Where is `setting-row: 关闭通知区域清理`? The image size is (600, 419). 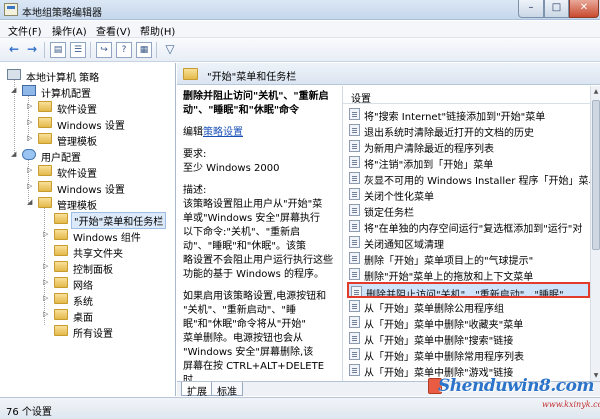
setting-row: 关闭通知区域清理 is located at coordinates (468, 242).